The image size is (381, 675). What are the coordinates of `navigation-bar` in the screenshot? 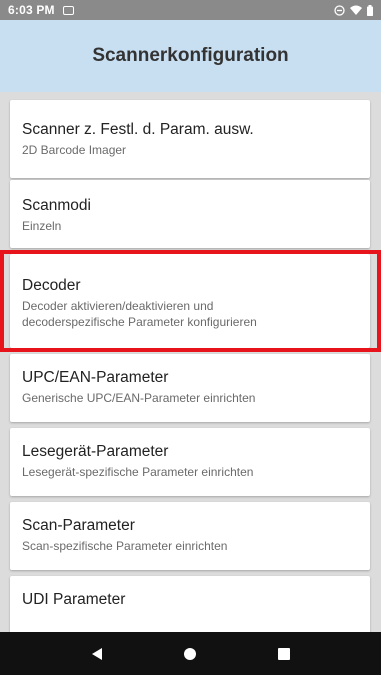 It's located at (190, 653).